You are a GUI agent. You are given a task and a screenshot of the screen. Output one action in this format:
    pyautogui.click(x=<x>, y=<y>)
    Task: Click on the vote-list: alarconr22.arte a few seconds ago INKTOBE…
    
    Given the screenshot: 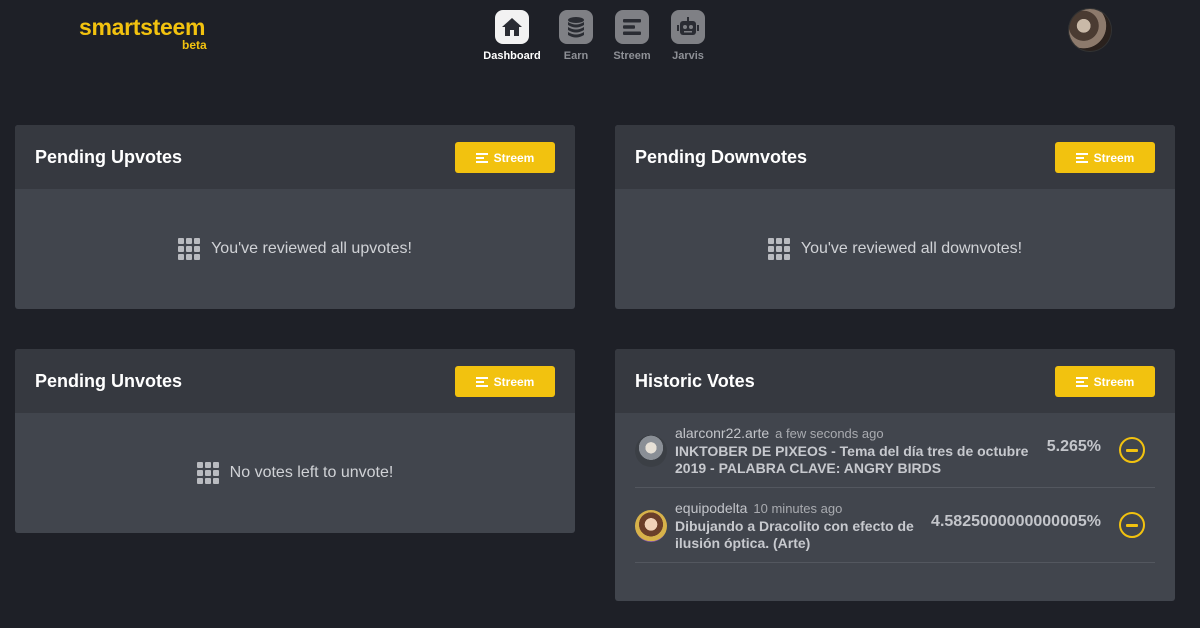 What is the action you would take?
    pyautogui.click(x=895, y=488)
    